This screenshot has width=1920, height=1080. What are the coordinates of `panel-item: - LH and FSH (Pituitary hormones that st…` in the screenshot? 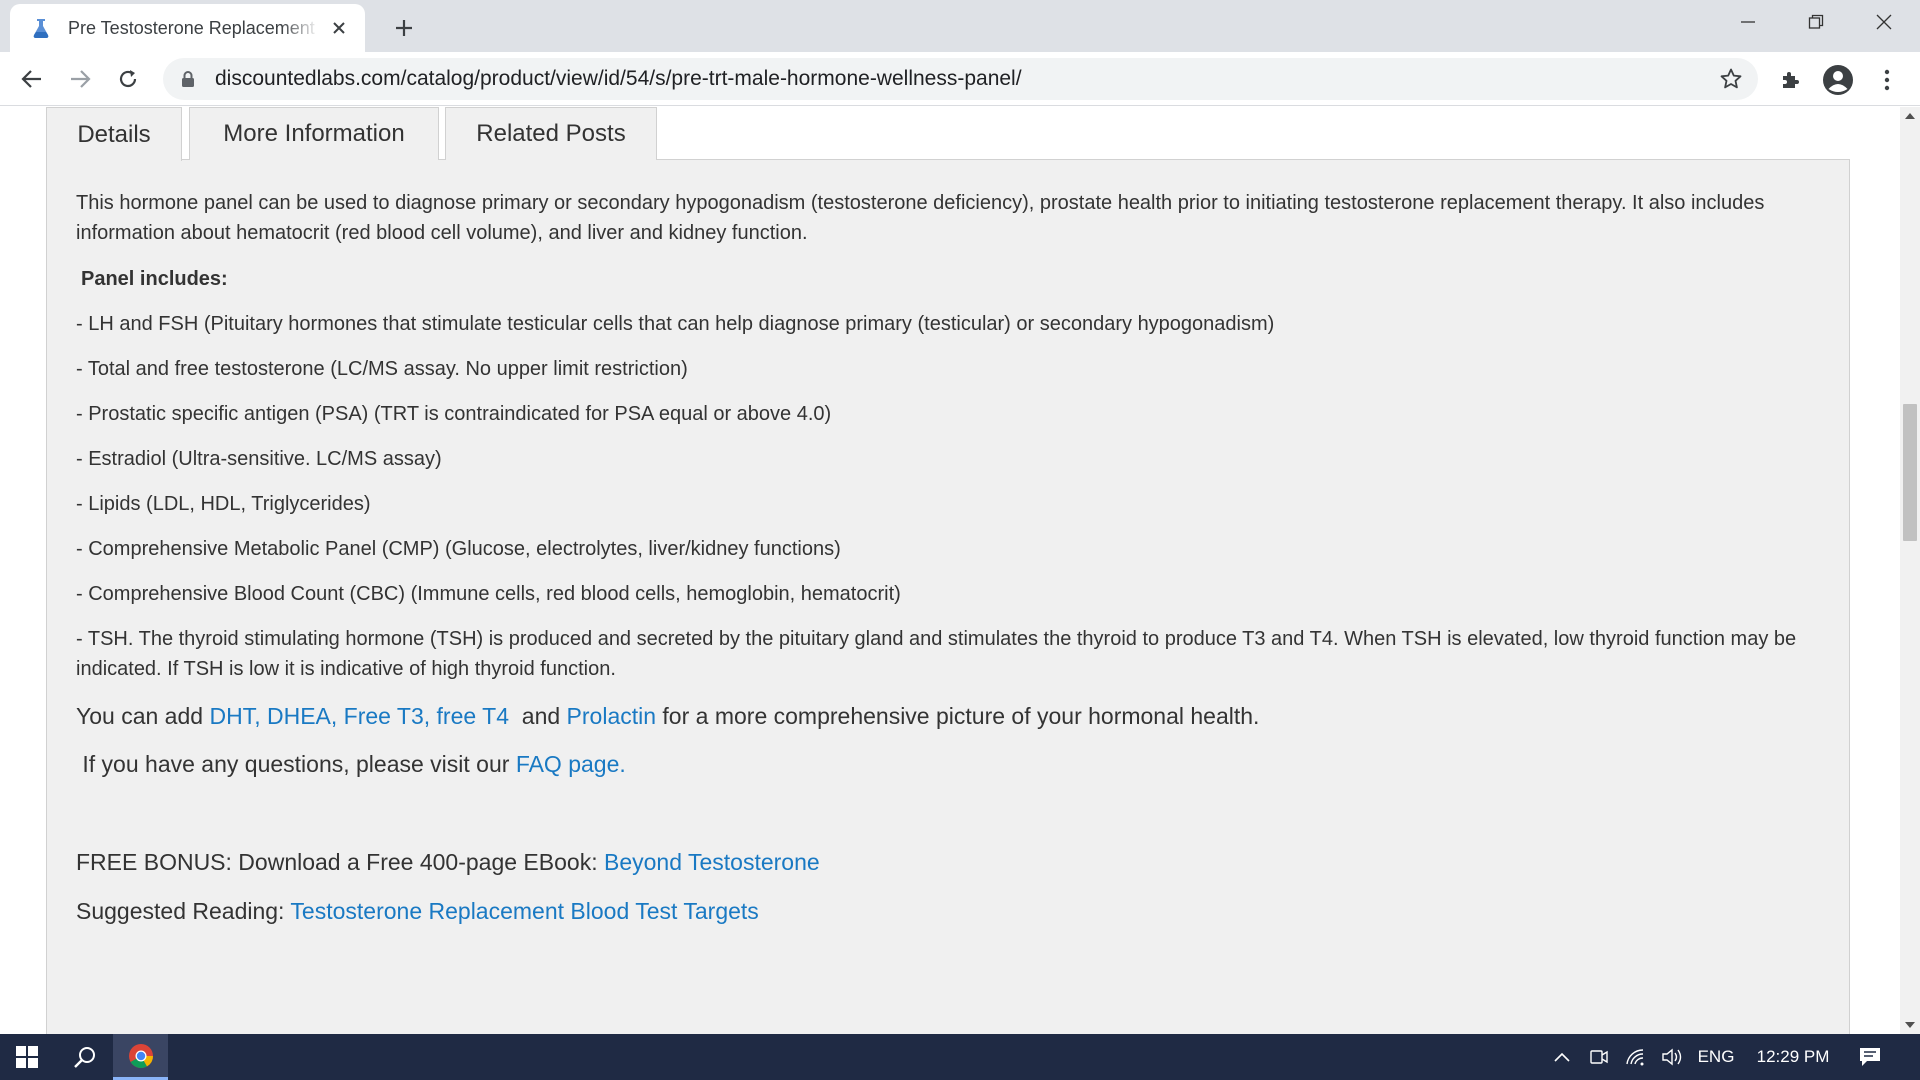 It's located at (675, 324).